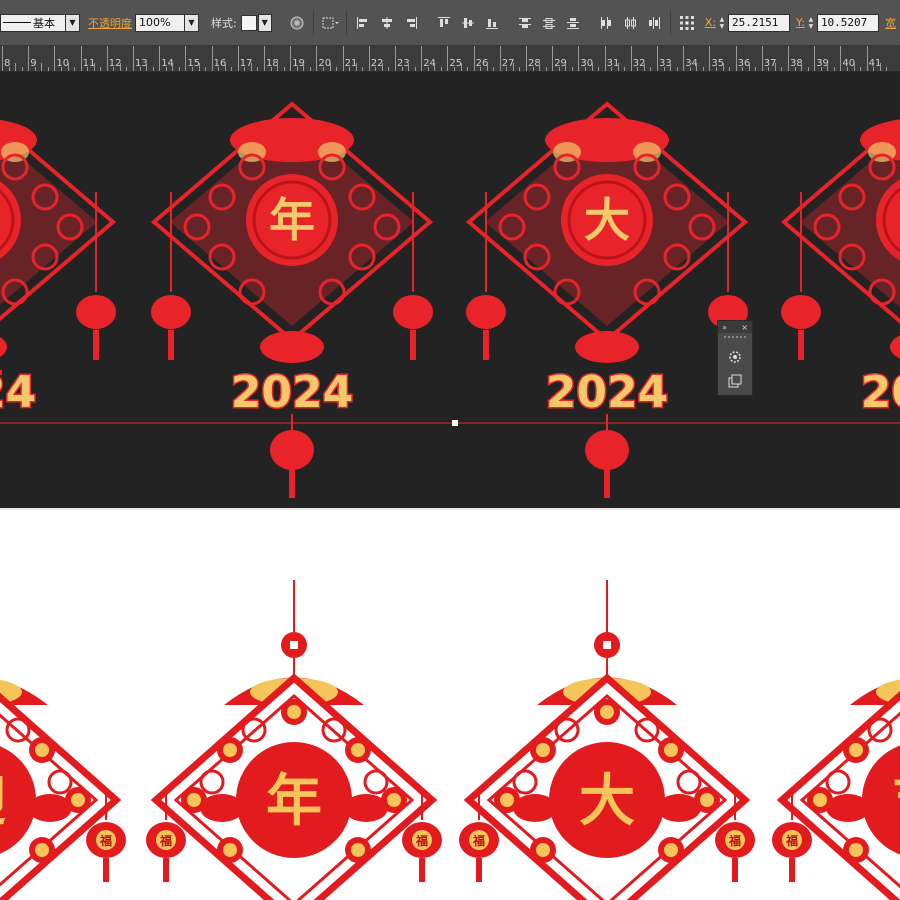 The image size is (900, 900). What do you see at coordinates (722, 23) in the screenshot?
I see `x-stepper: ▲ ▼` at bounding box center [722, 23].